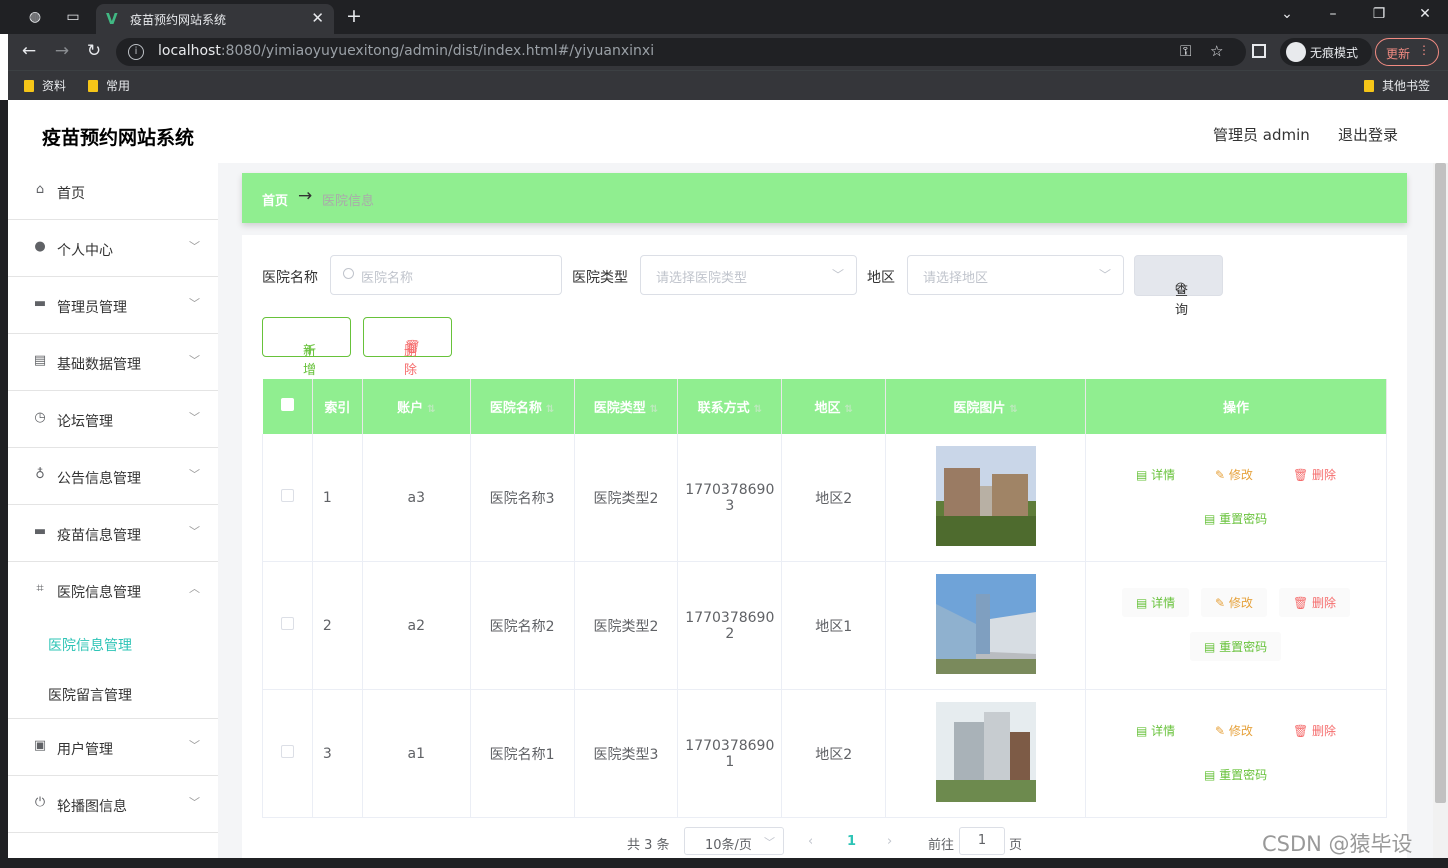 The image size is (1448, 868). What do you see at coordinates (985, 406) in the screenshot?
I see `col-image: 医院图片 ⇅` at bounding box center [985, 406].